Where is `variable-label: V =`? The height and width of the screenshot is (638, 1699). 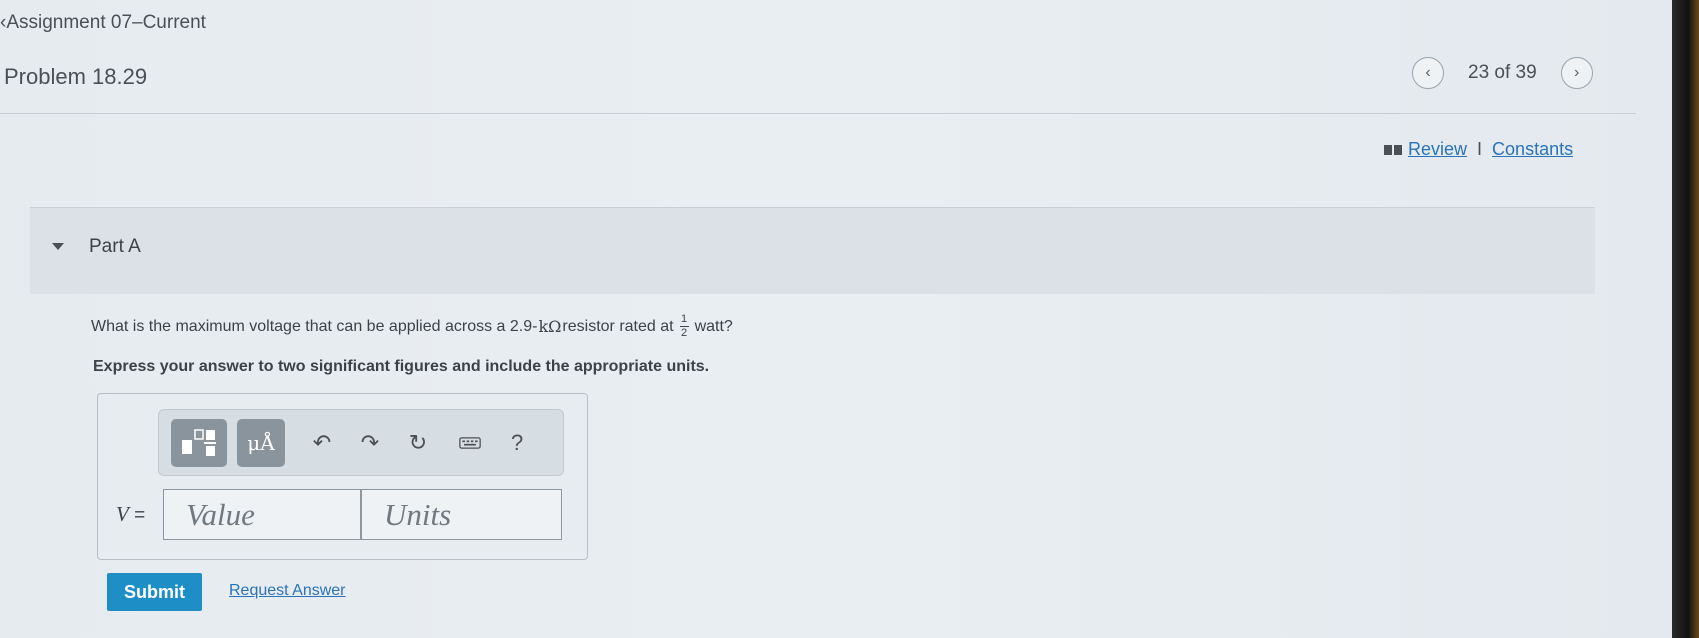
variable-label: V = is located at coordinates (130, 514).